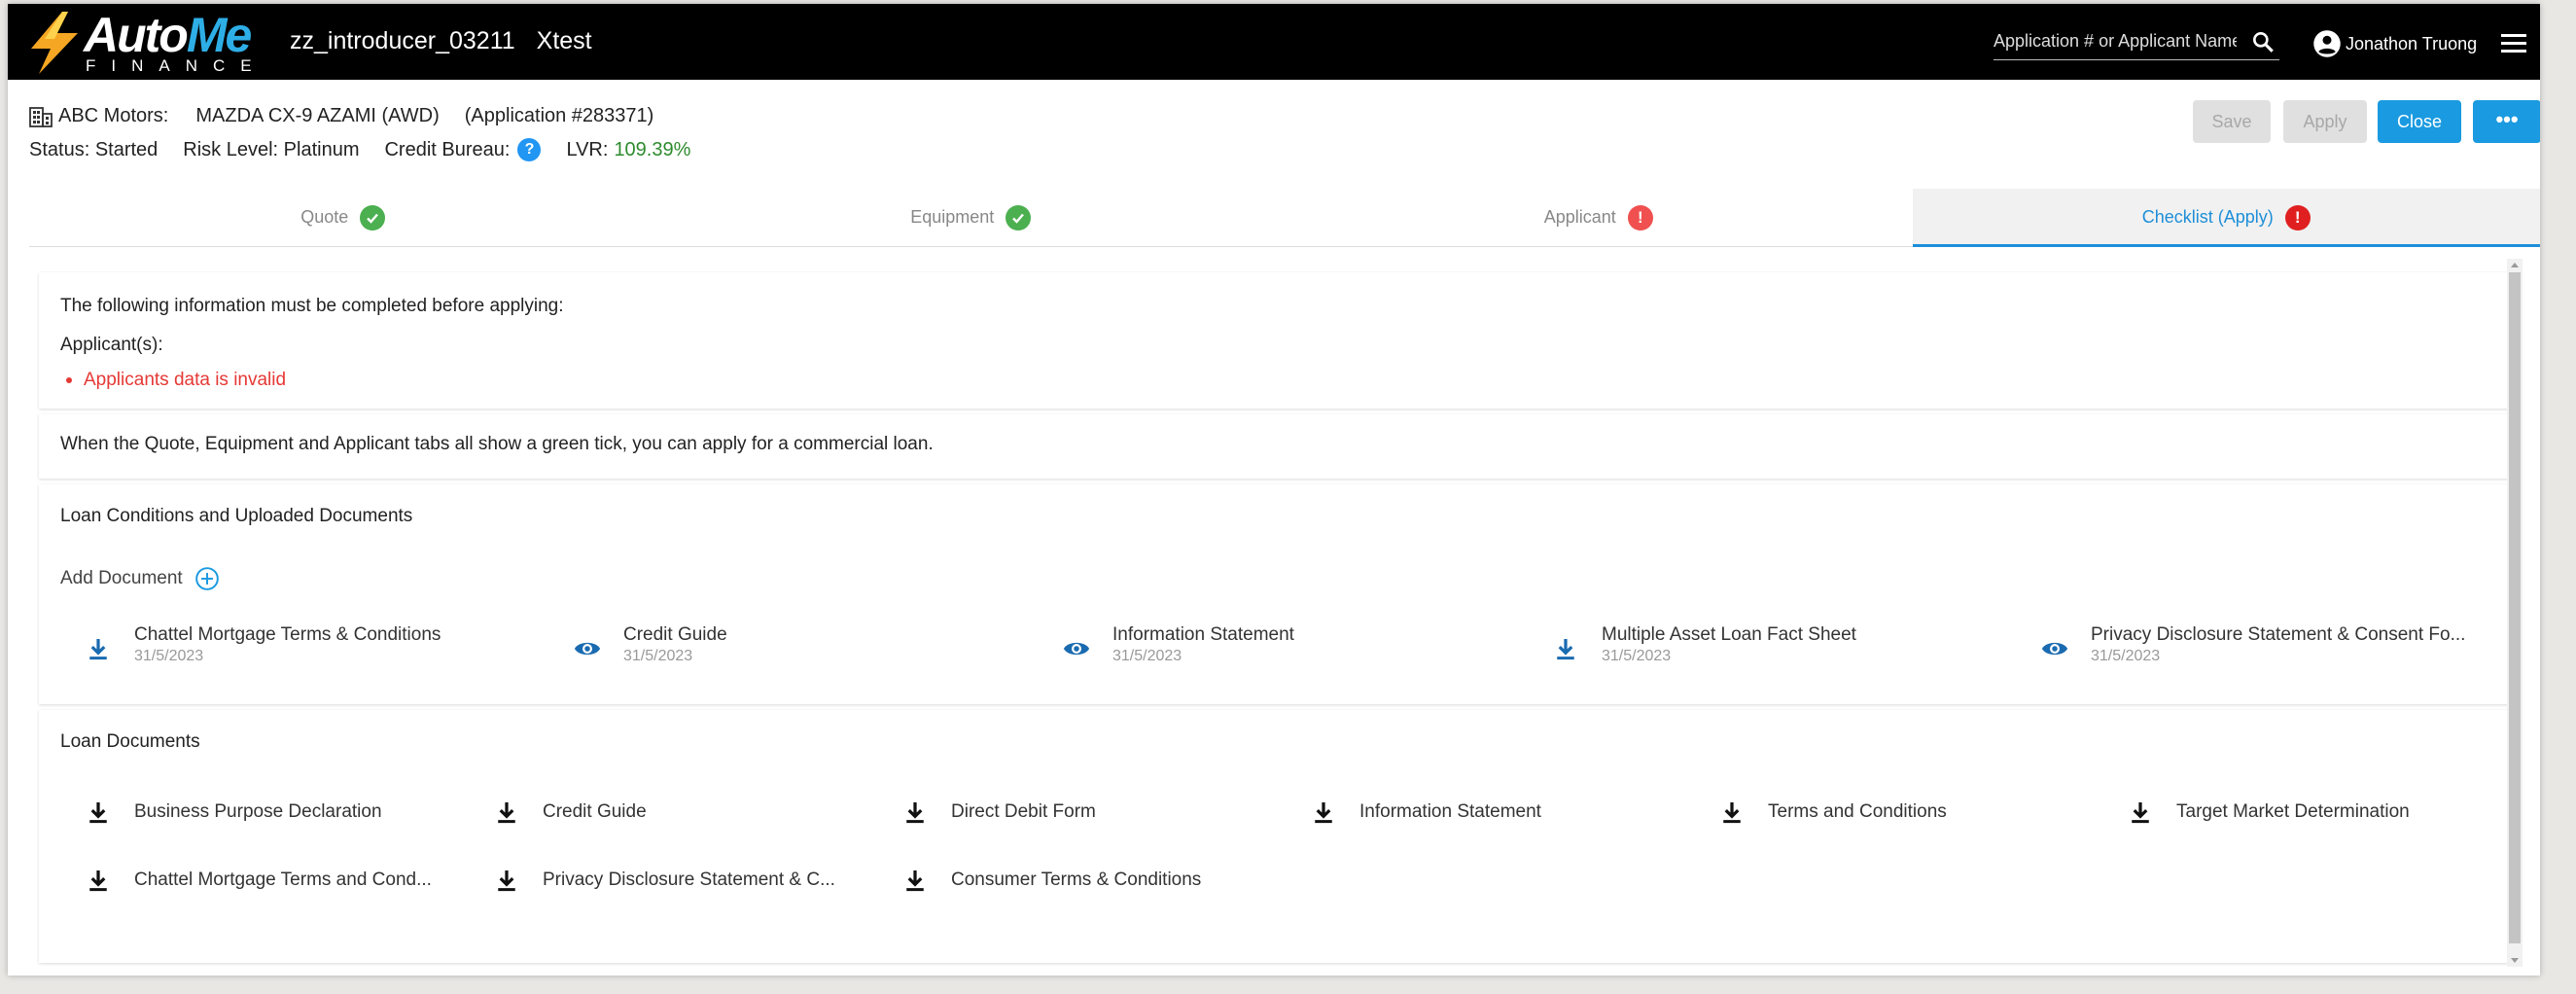 This screenshot has height=994, width=2576. I want to click on logo-accent: Me, so click(219, 35).